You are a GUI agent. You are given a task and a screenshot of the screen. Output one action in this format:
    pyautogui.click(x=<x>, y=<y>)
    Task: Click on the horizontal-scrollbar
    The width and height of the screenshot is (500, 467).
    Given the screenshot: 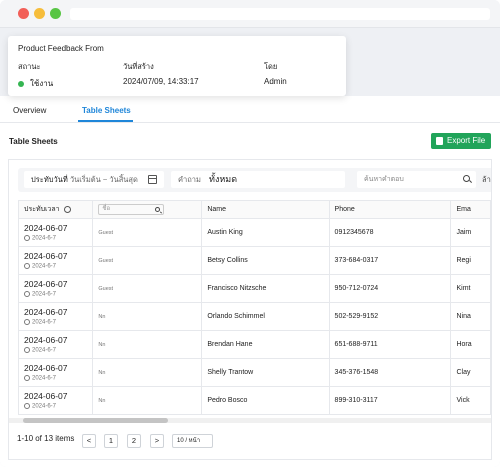 What is the action you would take?
    pyautogui.click(x=250, y=420)
    